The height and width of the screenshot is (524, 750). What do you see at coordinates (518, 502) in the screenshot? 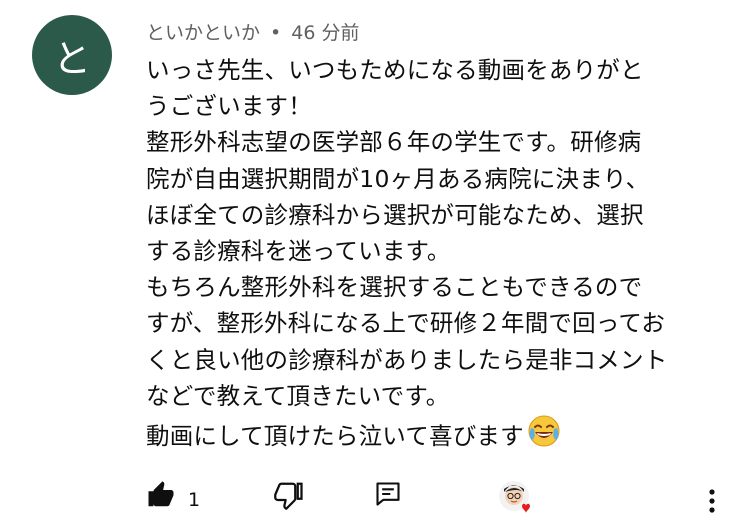
I see `creator-heart-avatar` at bounding box center [518, 502].